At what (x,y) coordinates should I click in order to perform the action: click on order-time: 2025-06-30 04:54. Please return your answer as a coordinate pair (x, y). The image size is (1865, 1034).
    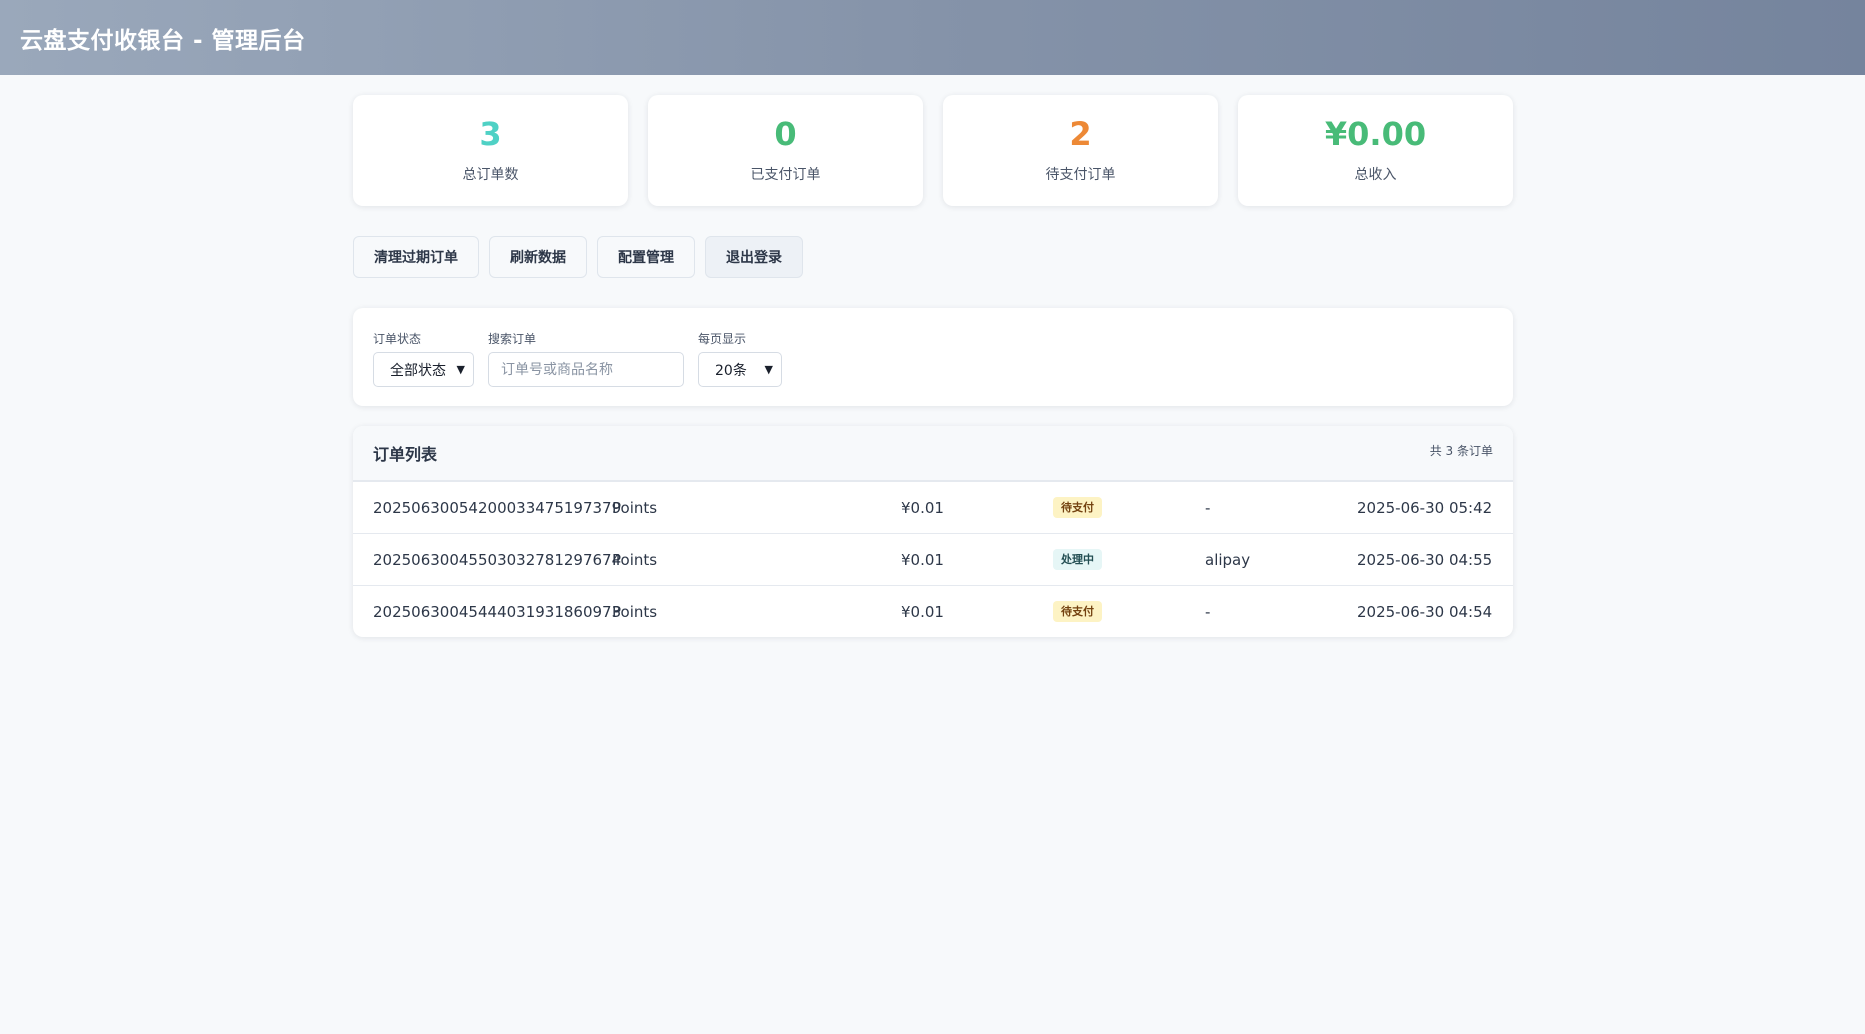
    Looking at the image, I should click on (1425, 611).